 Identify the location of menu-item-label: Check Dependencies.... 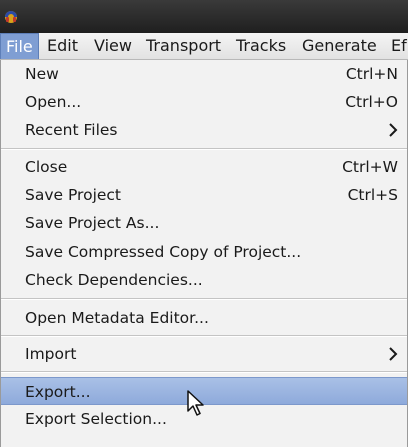
(114, 280).